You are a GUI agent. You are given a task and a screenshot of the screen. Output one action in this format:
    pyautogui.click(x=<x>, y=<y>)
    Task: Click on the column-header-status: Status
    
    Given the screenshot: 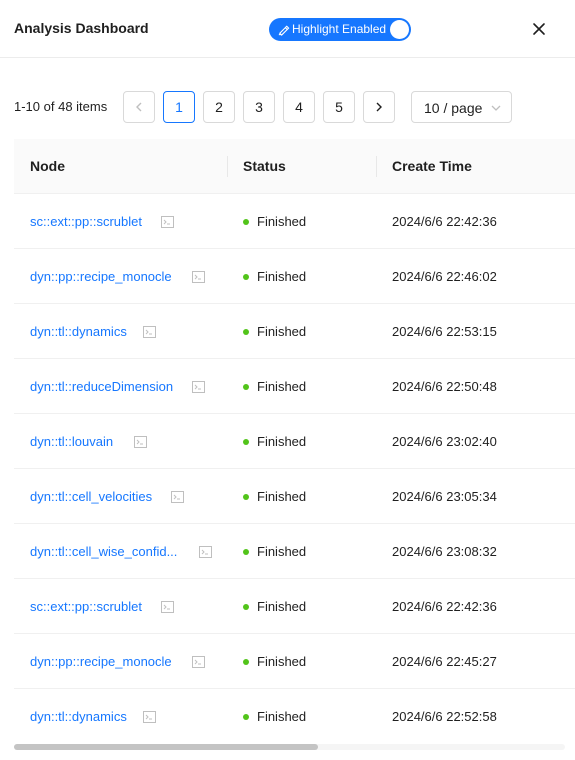 What is the action you would take?
    pyautogui.click(x=264, y=166)
    